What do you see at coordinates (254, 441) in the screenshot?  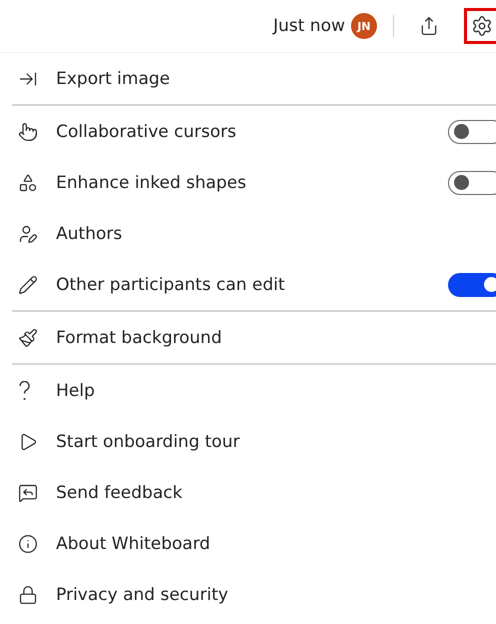 I see `menu-item: Start onboarding tour` at bounding box center [254, 441].